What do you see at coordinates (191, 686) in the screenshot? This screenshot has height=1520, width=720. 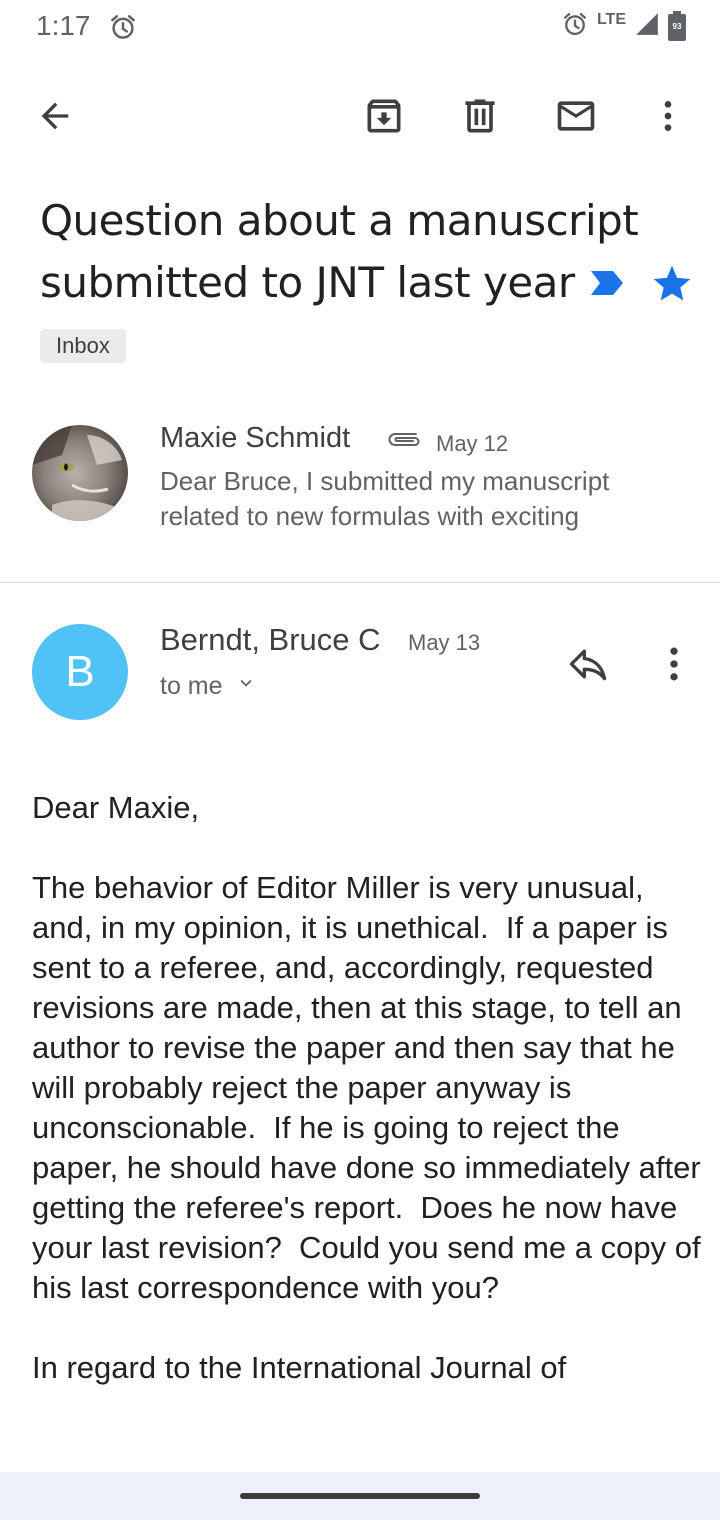 I see `recipient-text: to me` at bounding box center [191, 686].